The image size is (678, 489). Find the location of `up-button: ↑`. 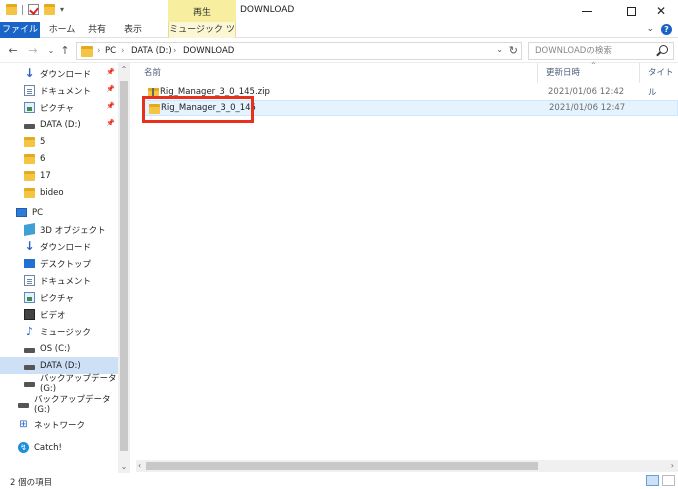

up-button: ↑ is located at coordinates (65, 51).